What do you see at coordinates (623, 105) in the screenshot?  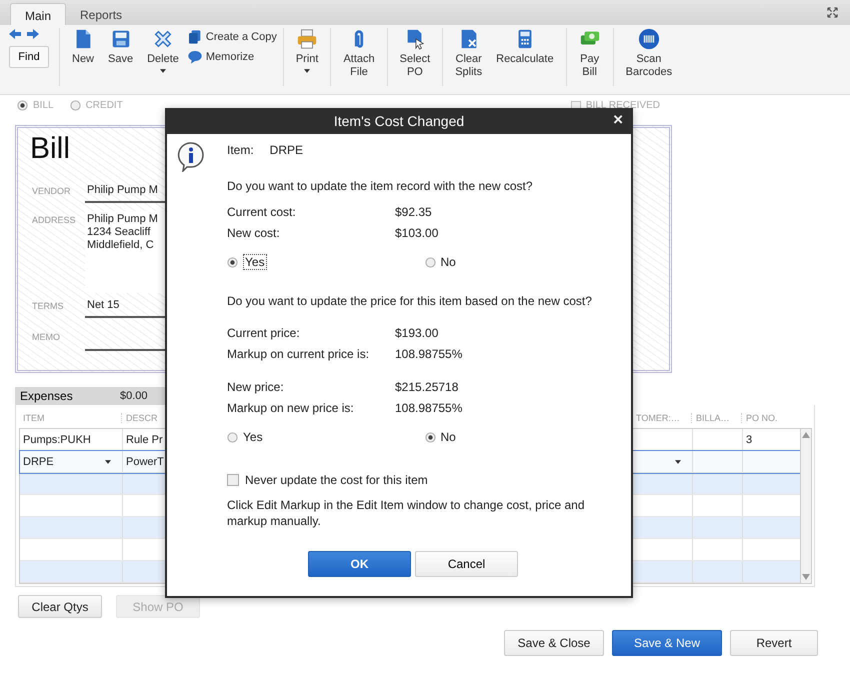 I see `checkbox-label: BILL RECEIVED` at bounding box center [623, 105].